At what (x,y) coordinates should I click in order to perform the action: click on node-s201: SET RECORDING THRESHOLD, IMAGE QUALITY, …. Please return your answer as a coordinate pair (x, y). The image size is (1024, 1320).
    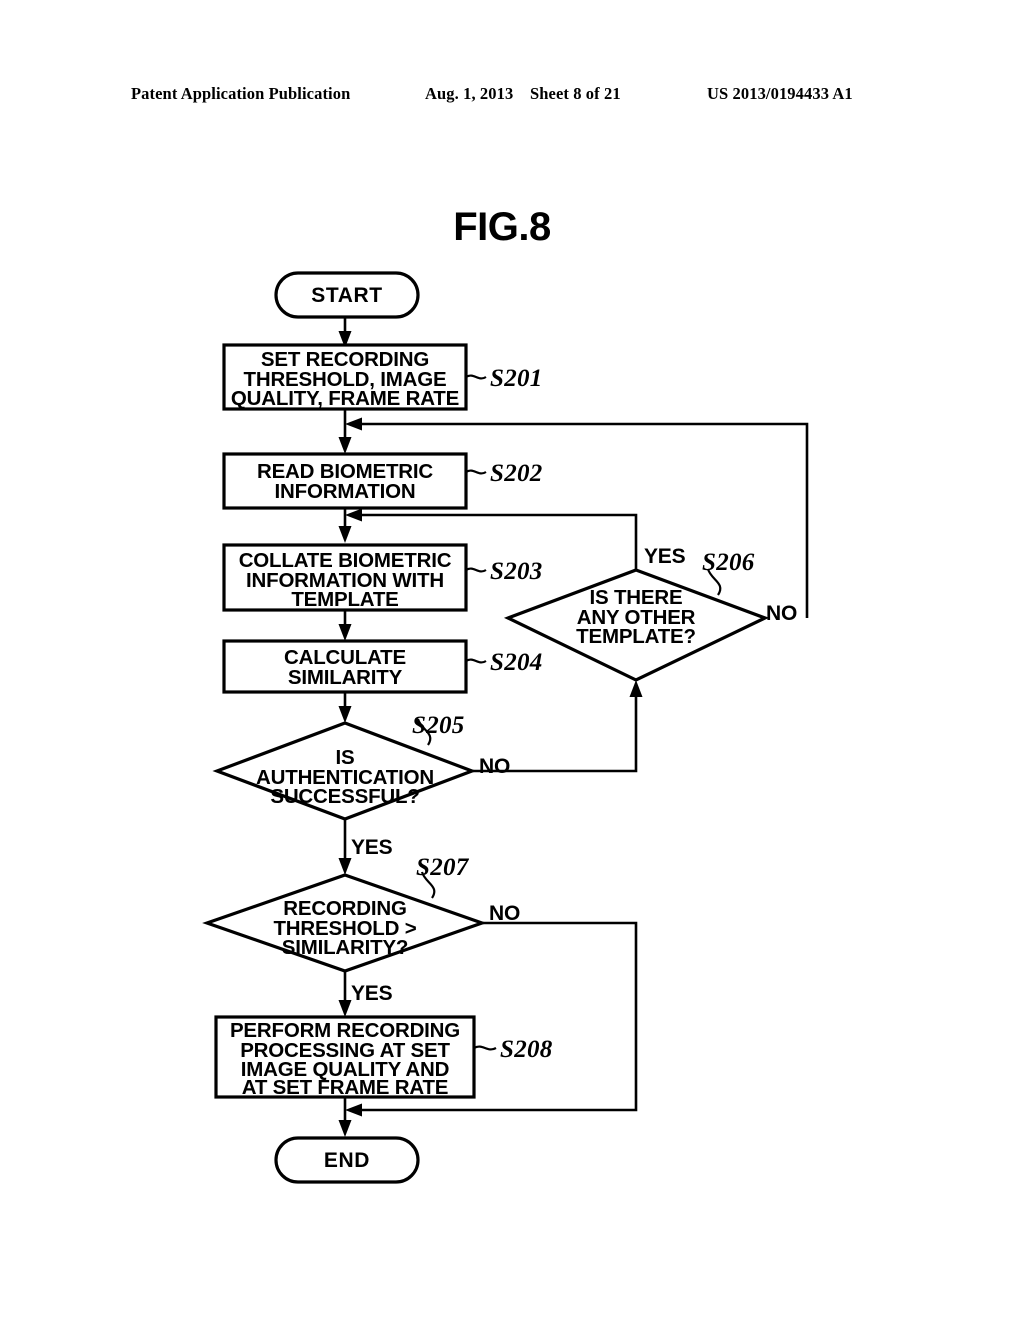
    Looking at the image, I should click on (382, 377).